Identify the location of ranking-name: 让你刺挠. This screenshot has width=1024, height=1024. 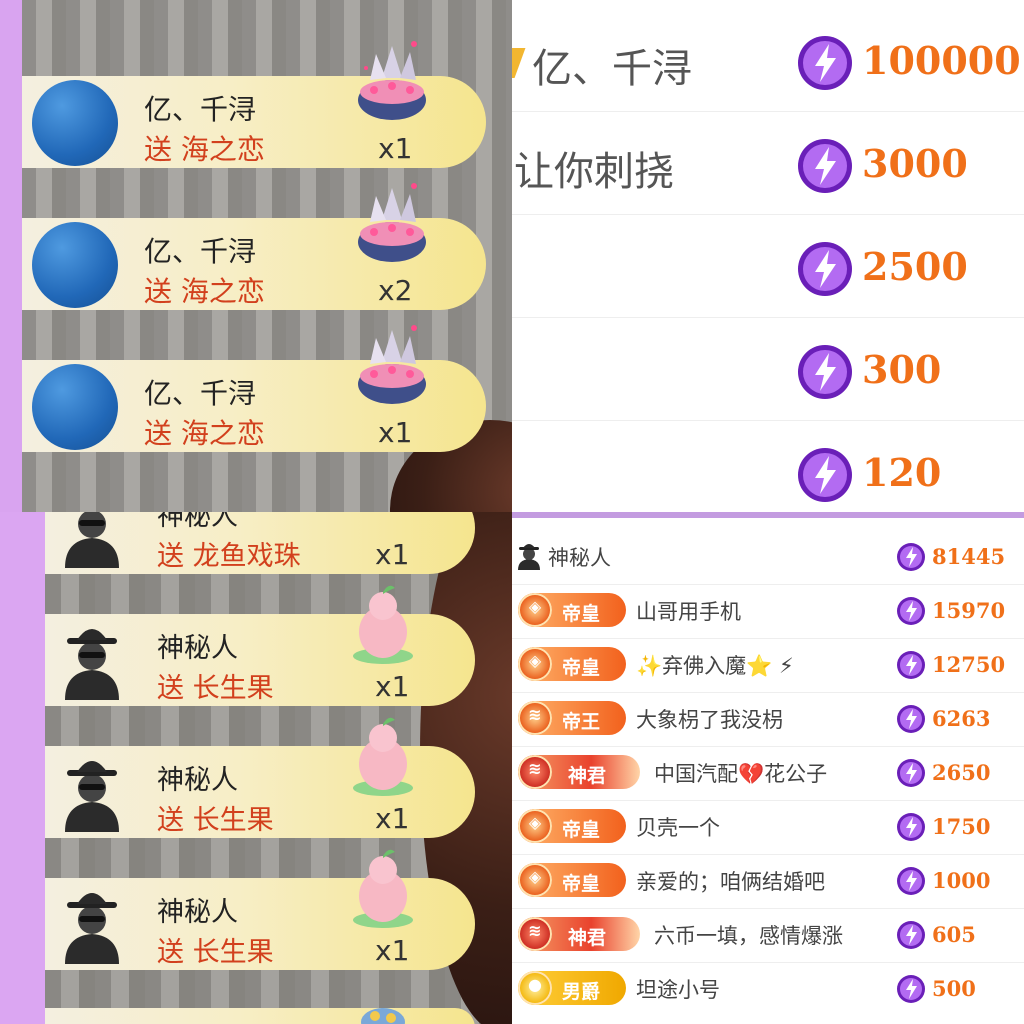
(594, 172).